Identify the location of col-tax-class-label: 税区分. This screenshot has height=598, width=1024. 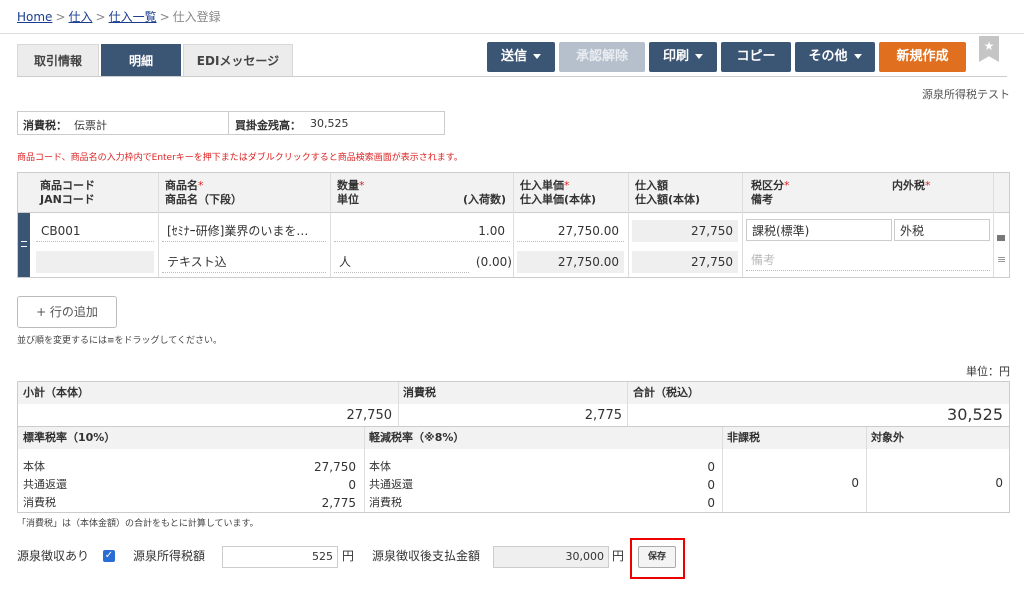
(767, 185).